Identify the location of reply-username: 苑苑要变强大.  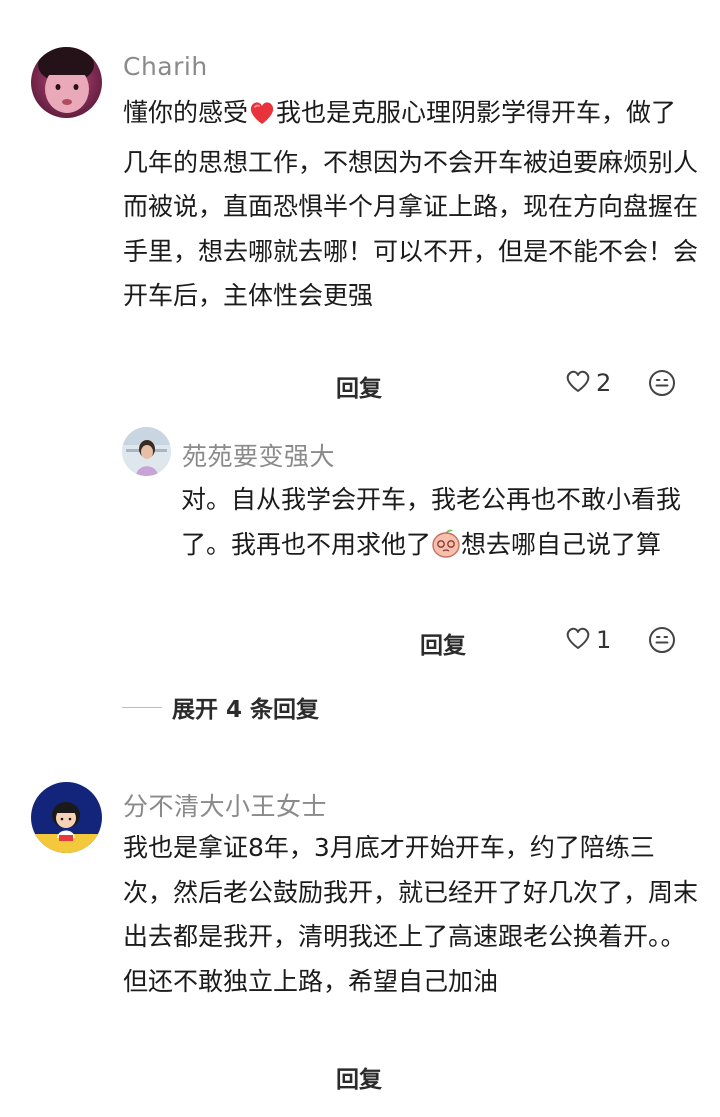
(258, 455).